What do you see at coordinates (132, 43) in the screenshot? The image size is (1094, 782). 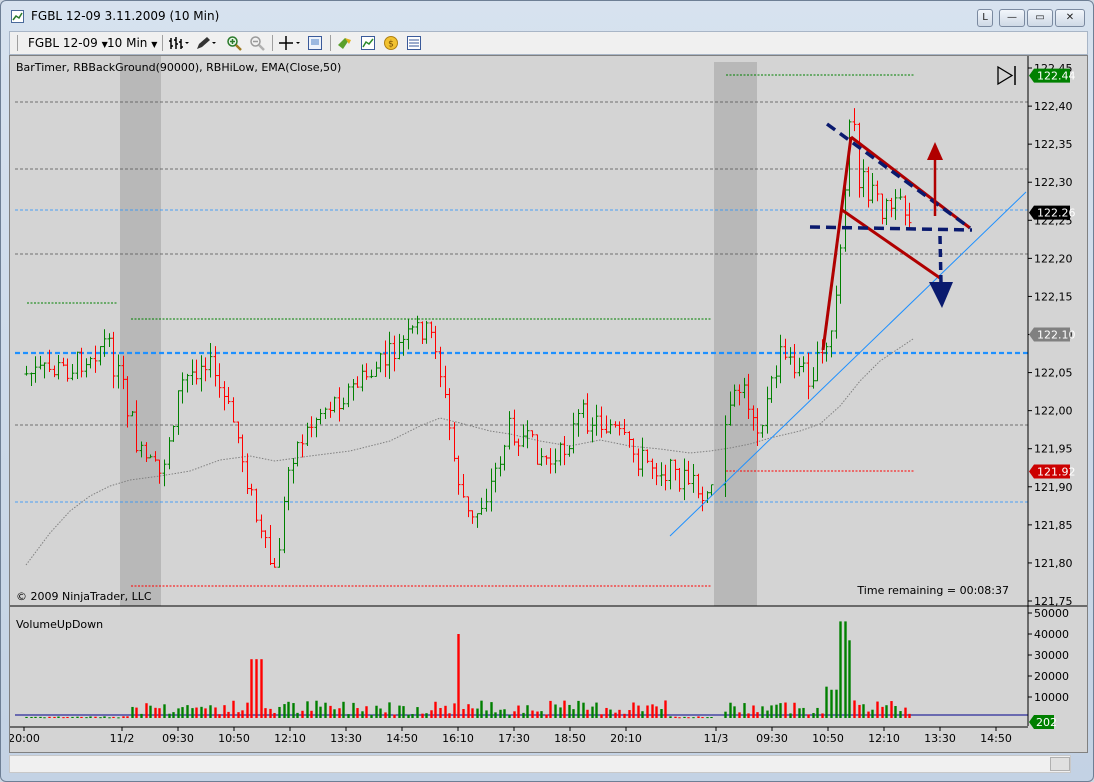 I see `interval-selector: 10 Min ▼` at bounding box center [132, 43].